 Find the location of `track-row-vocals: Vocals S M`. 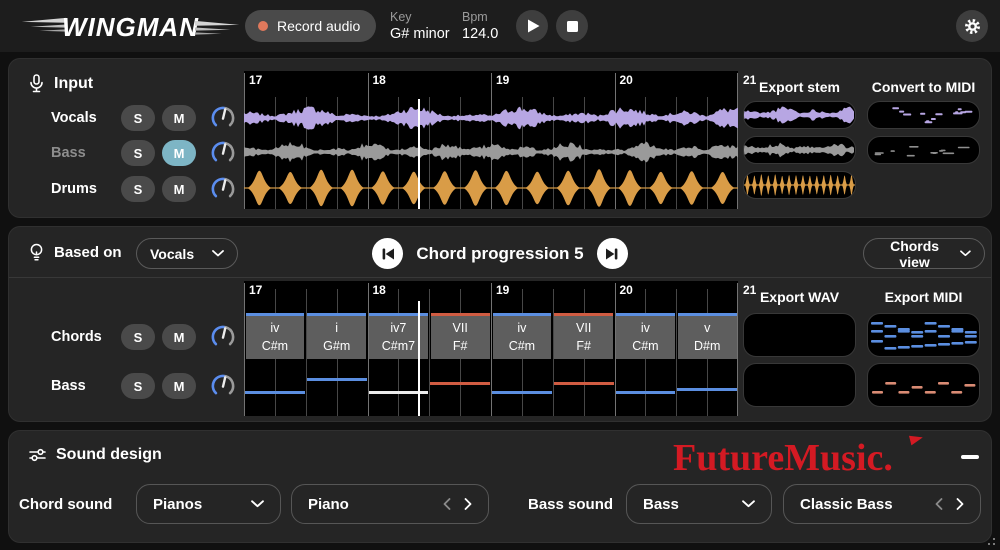

track-row-vocals: Vocals S M is located at coordinates (143, 118).